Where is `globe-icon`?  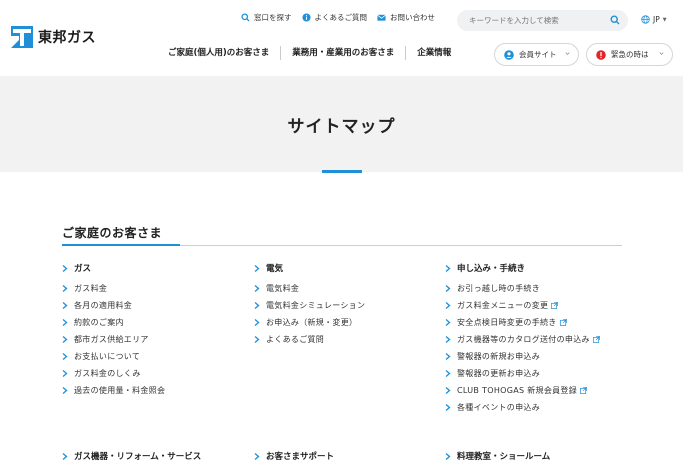 globe-icon is located at coordinates (645, 19).